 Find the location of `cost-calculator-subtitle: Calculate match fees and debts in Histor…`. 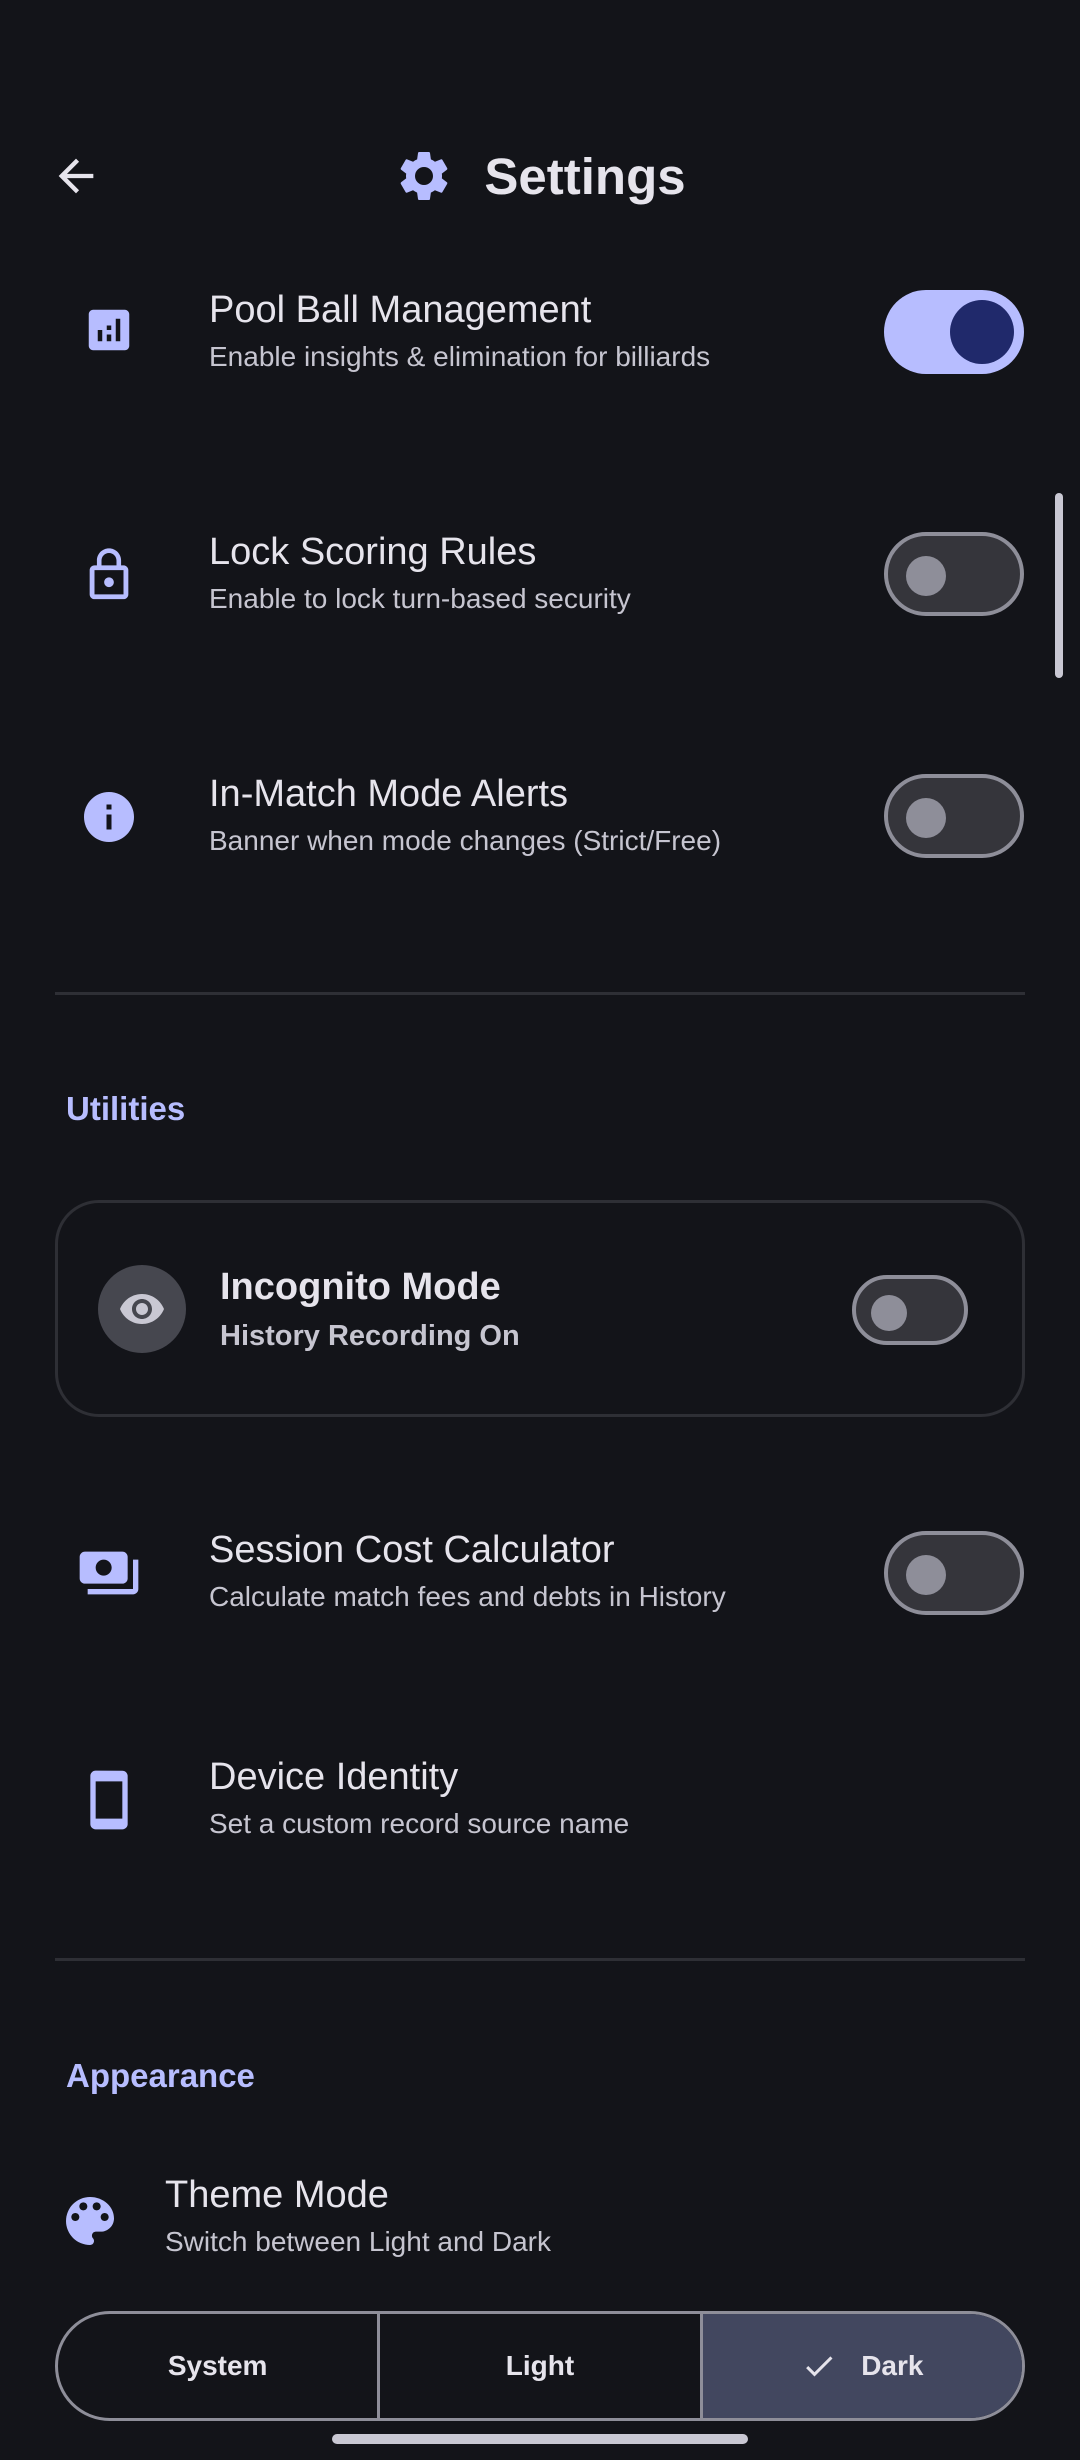

cost-calculator-subtitle: Calculate match fees and debts in Histor… is located at coordinates (467, 1596).